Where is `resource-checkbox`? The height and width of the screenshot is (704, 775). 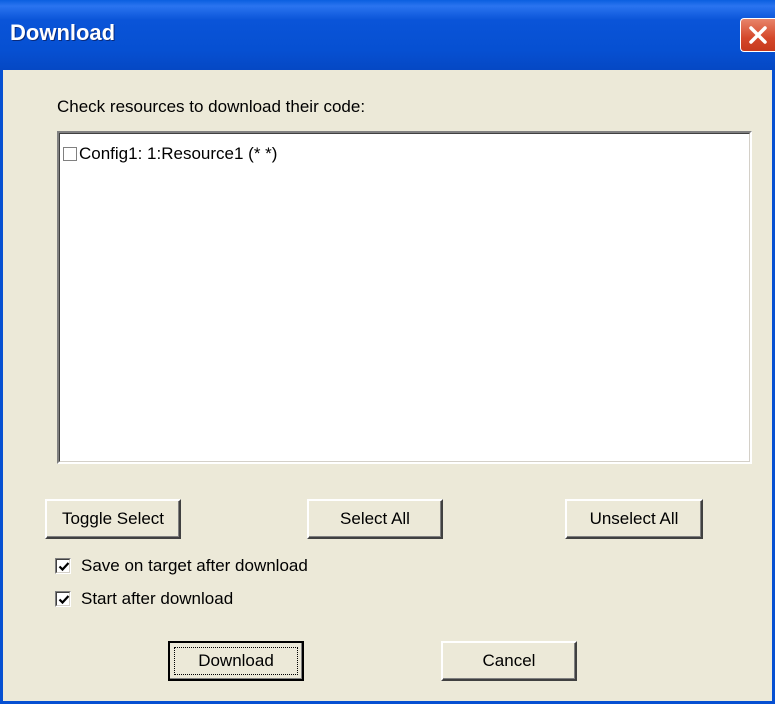 resource-checkbox is located at coordinates (70, 154).